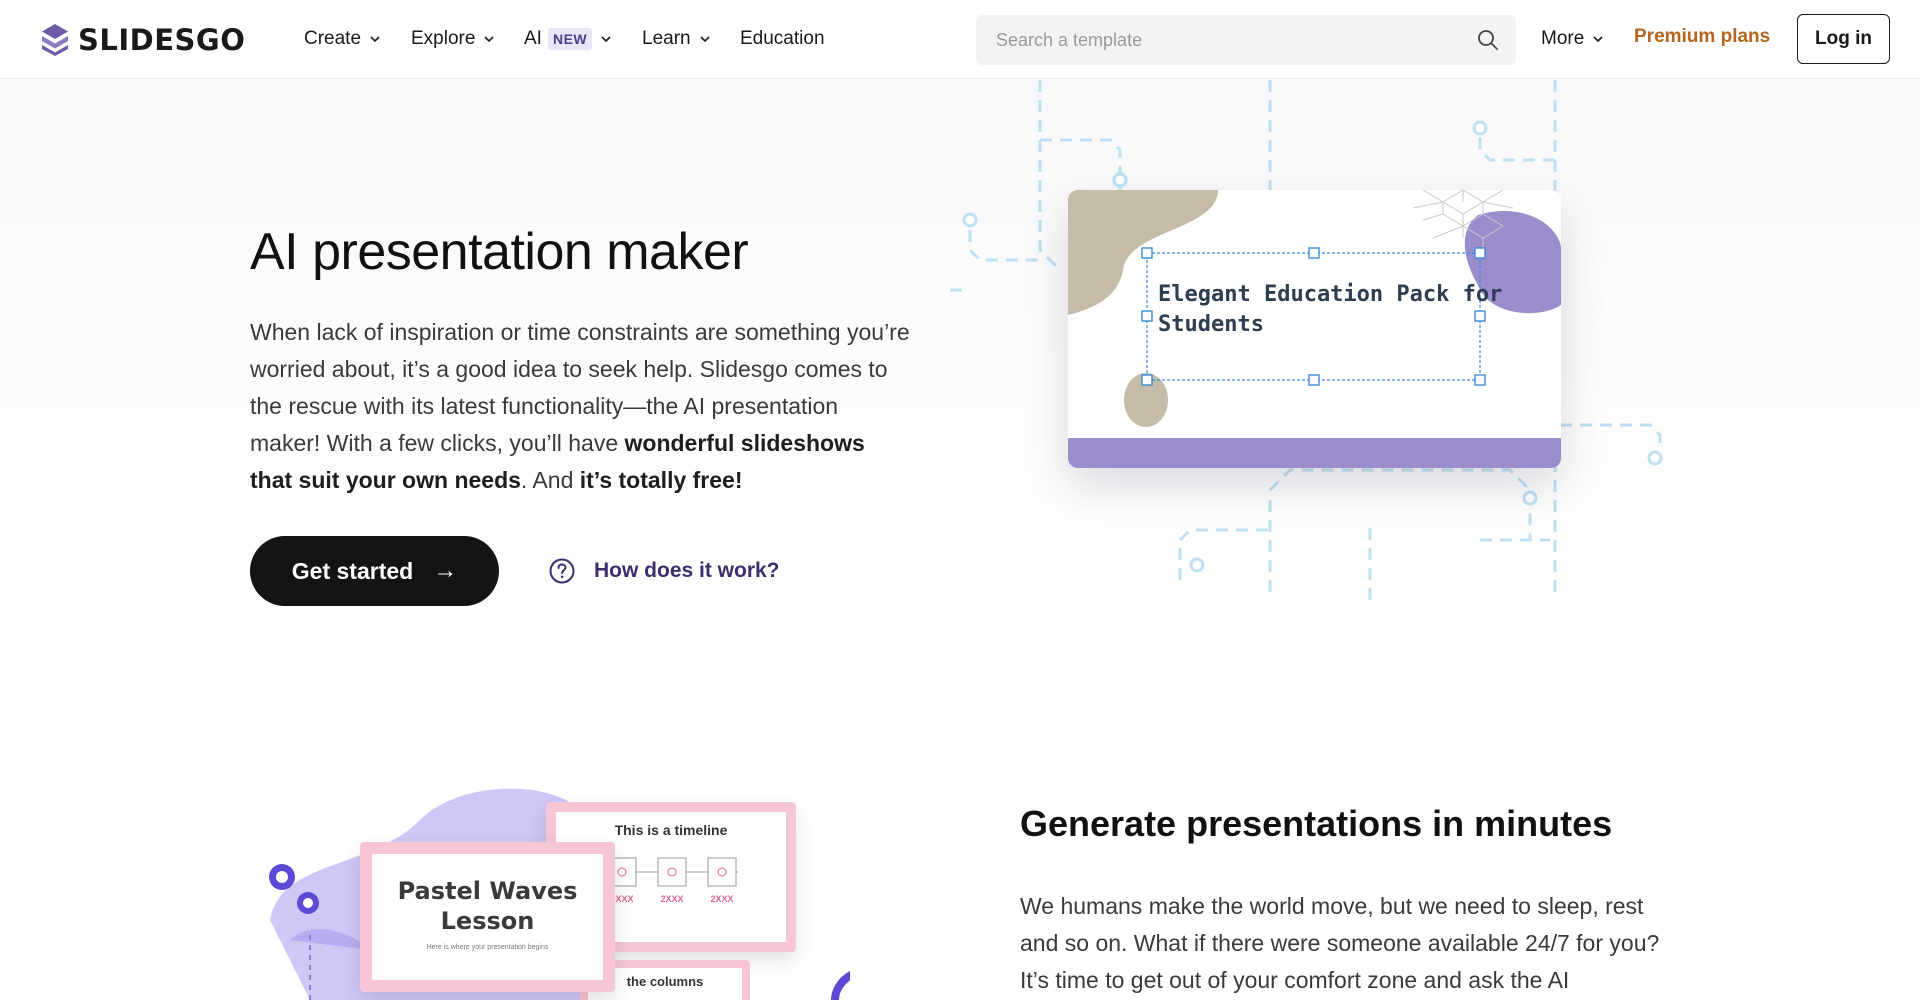 Image resolution: width=1920 pixels, height=1000 pixels. What do you see at coordinates (533, 38) in the screenshot?
I see `nav-ai-label: AI` at bounding box center [533, 38].